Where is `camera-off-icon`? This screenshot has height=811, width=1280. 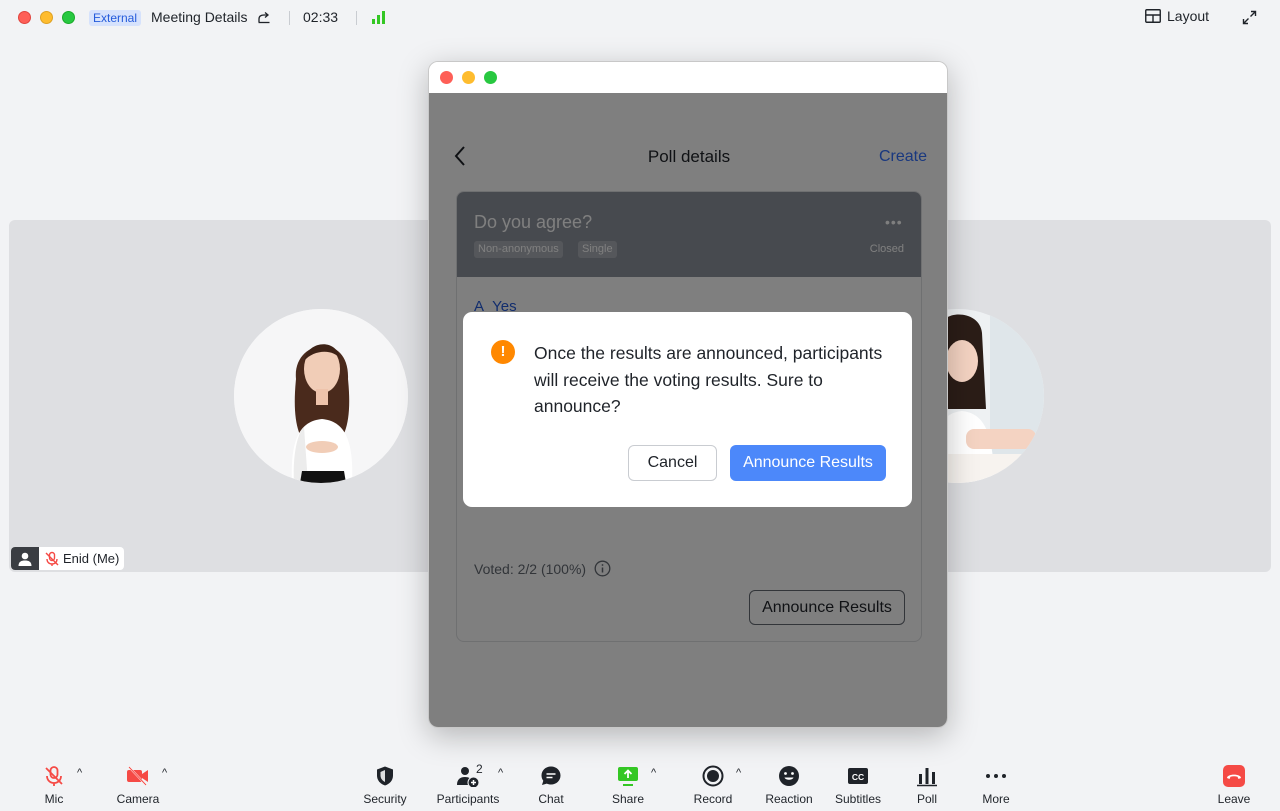 camera-off-icon is located at coordinates (137, 776).